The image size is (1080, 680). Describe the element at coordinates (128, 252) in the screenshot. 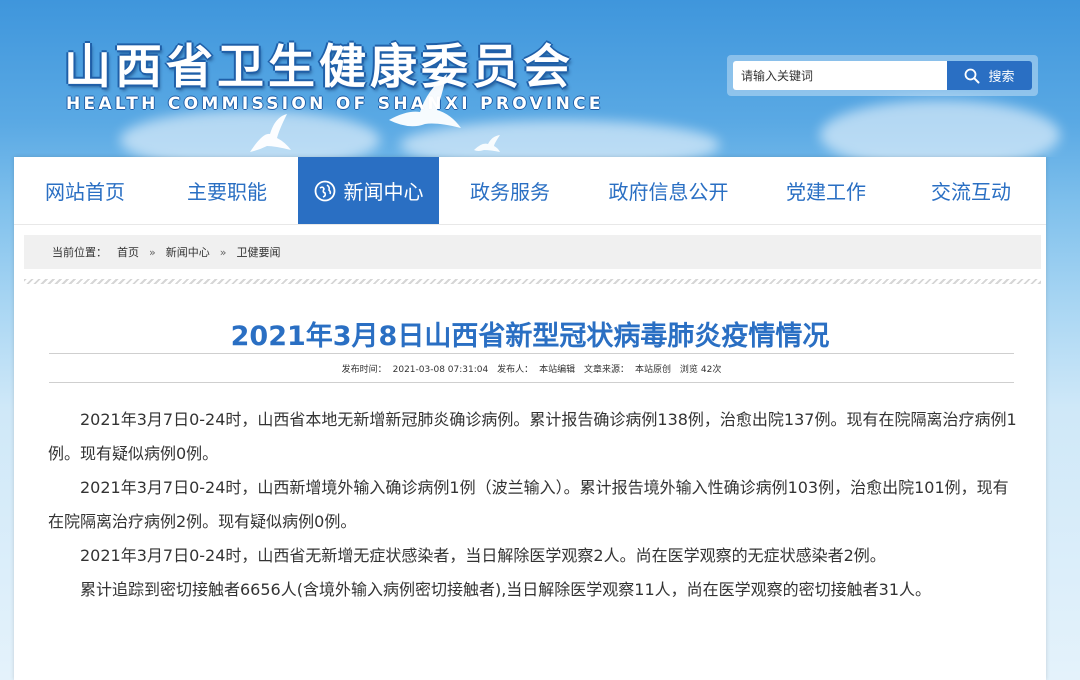

I see `breadcrumb-link-home: 首页` at that location.